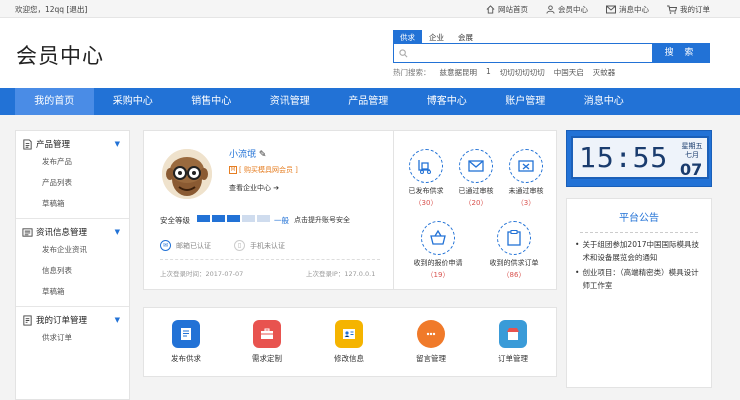 The image size is (740, 400). What do you see at coordinates (370, 9) in the screenshot?
I see `top-bar: 欢迎您，12qq [退出] 网站首页 会员中心 消息中心 我的订单` at bounding box center [370, 9].